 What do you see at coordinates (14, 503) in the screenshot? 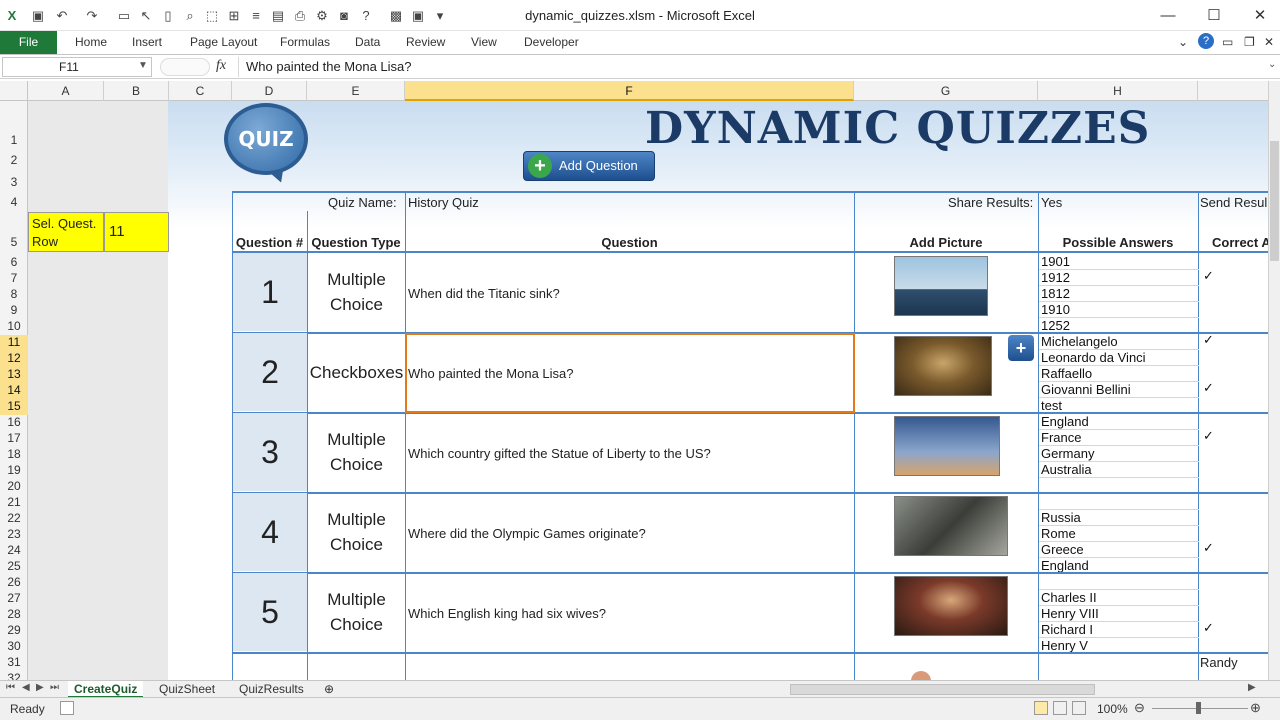
I see `row-header-21: 21` at bounding box center [14, 503].